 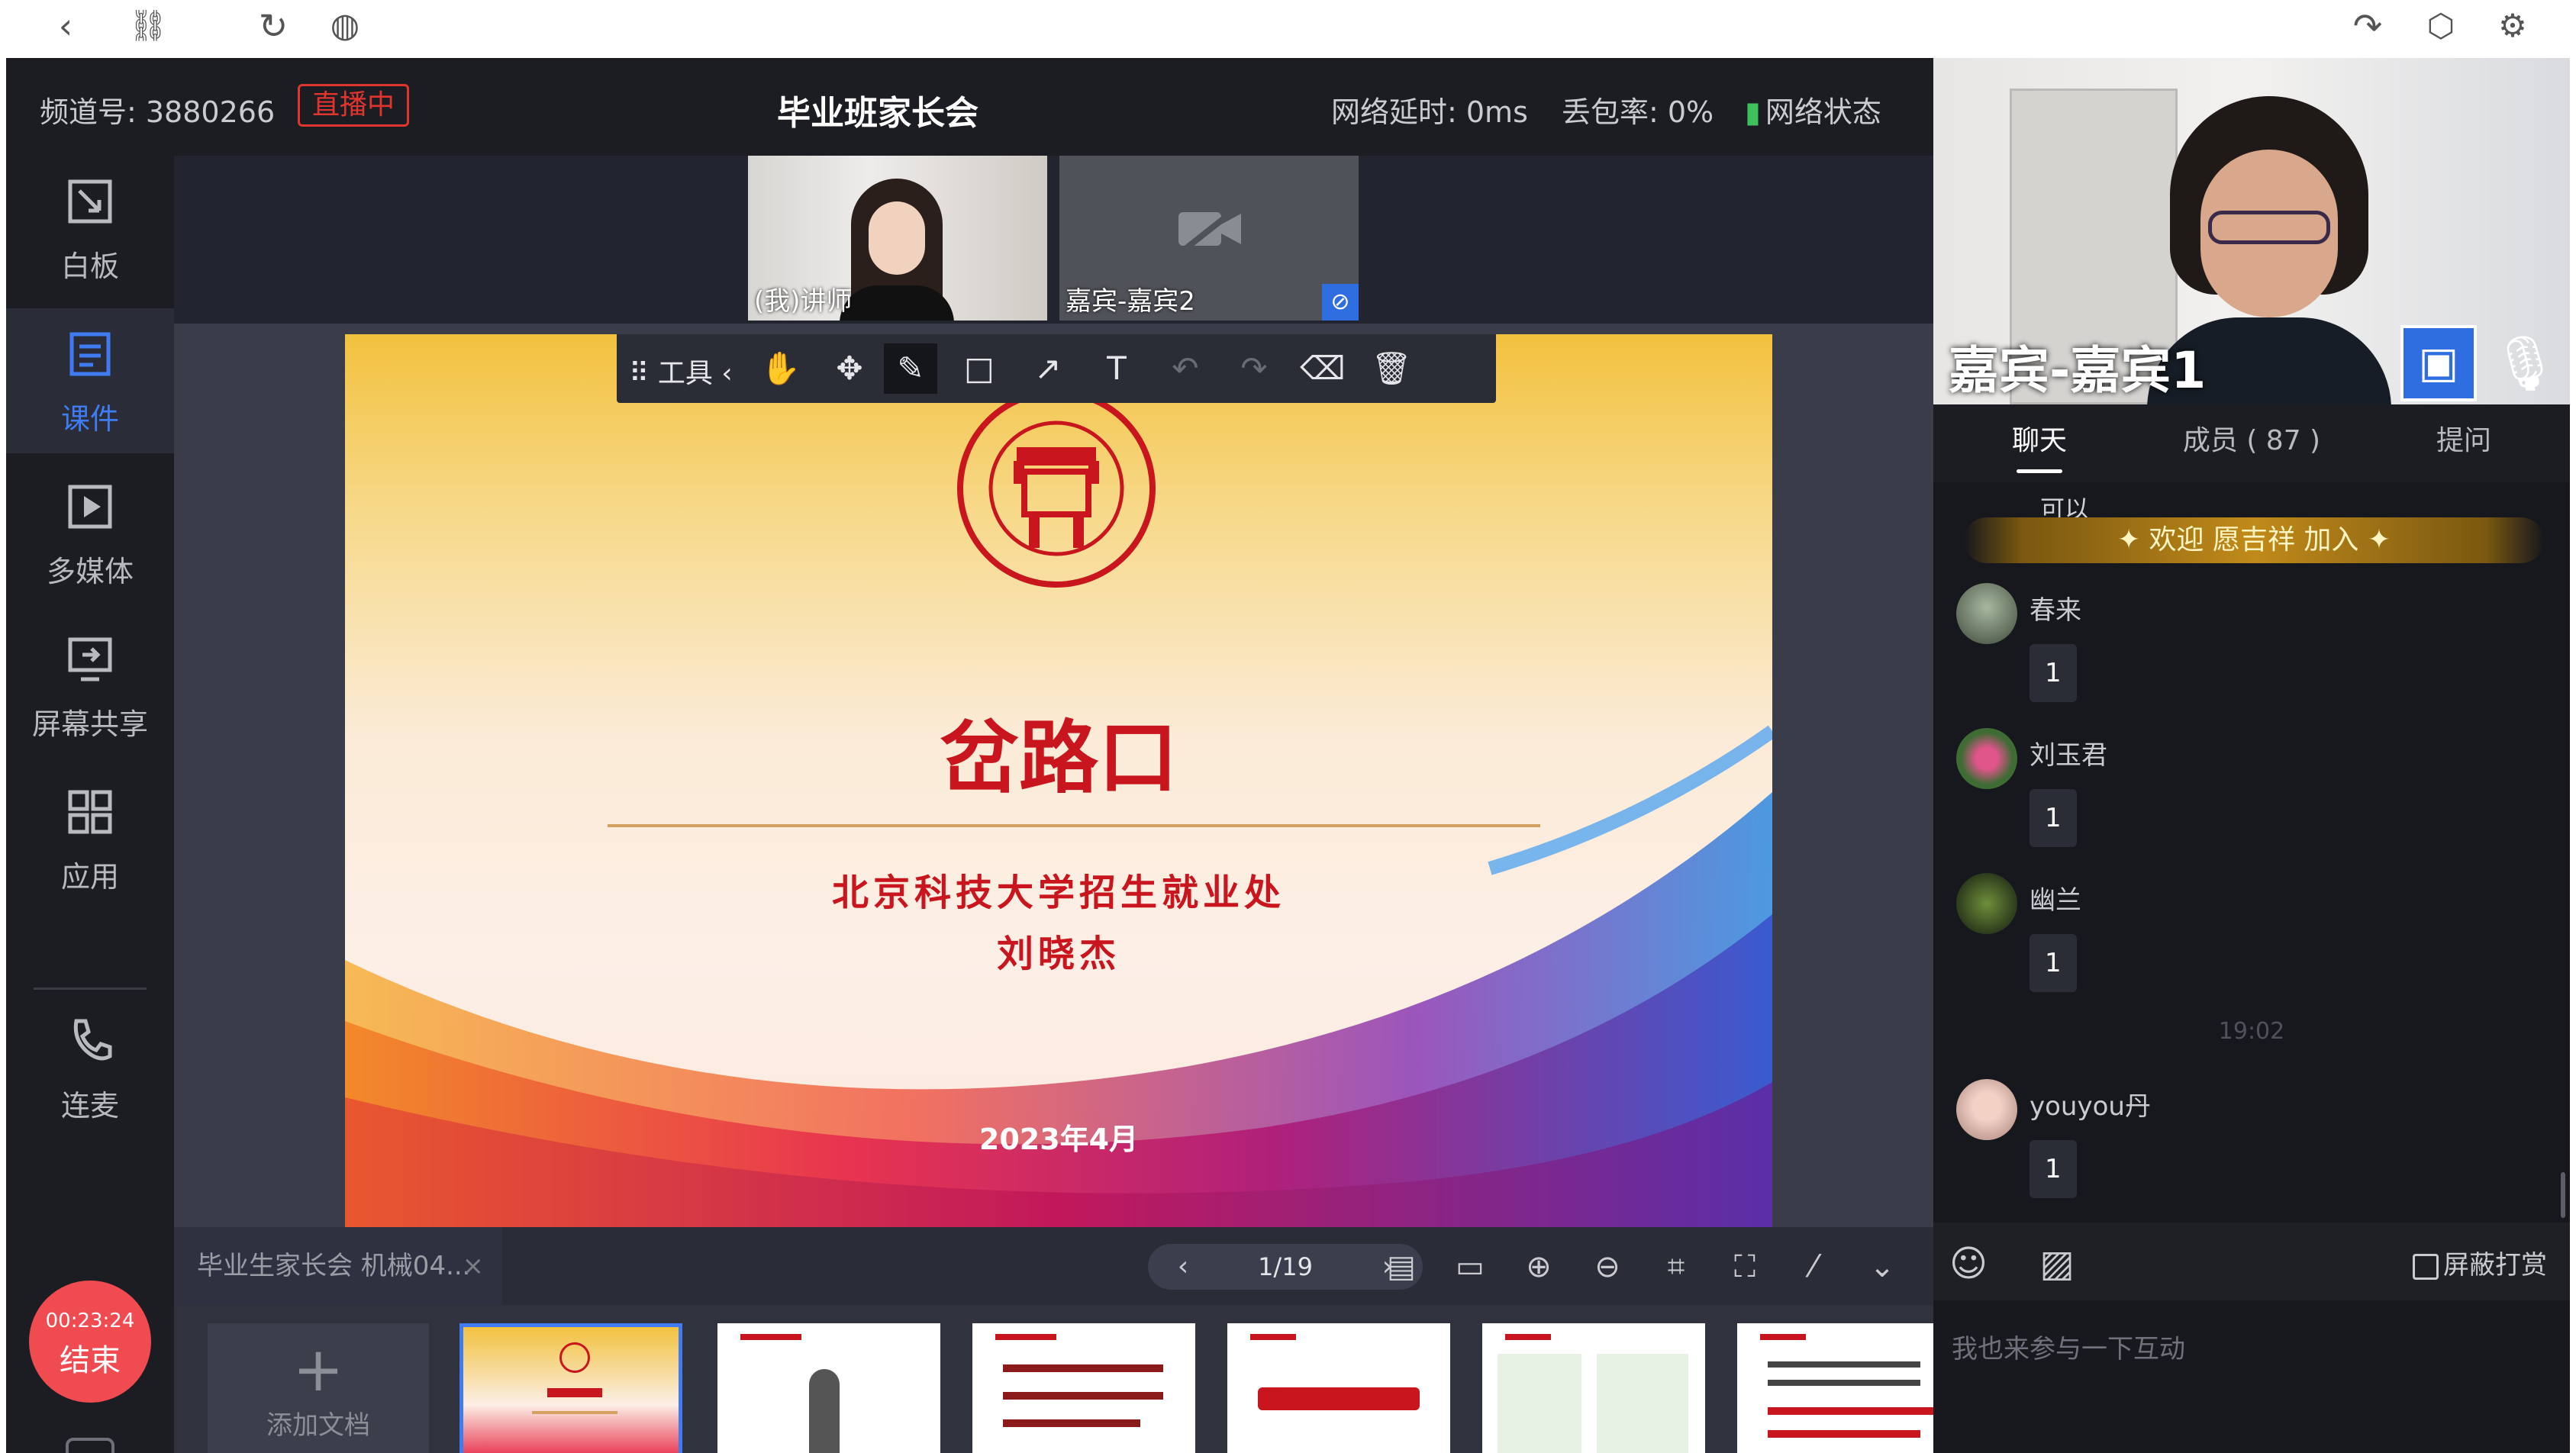 What do you see at coordinates (1059, 757) in the screenshot?
I see `slide-title: 岔路口` at bounding box center [1059, 757].